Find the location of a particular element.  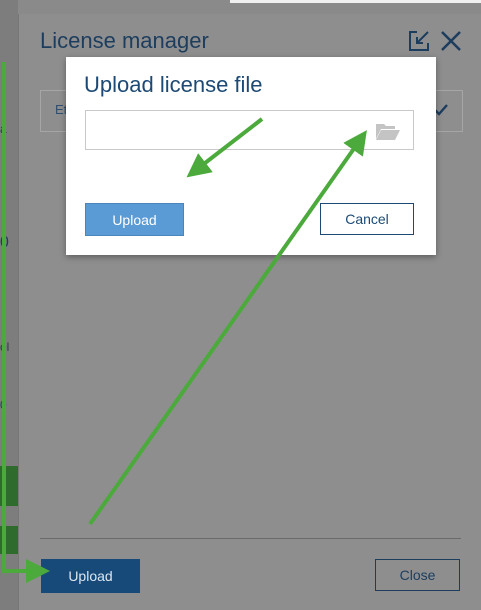

footer-divider is located at coordinates (250, 538).